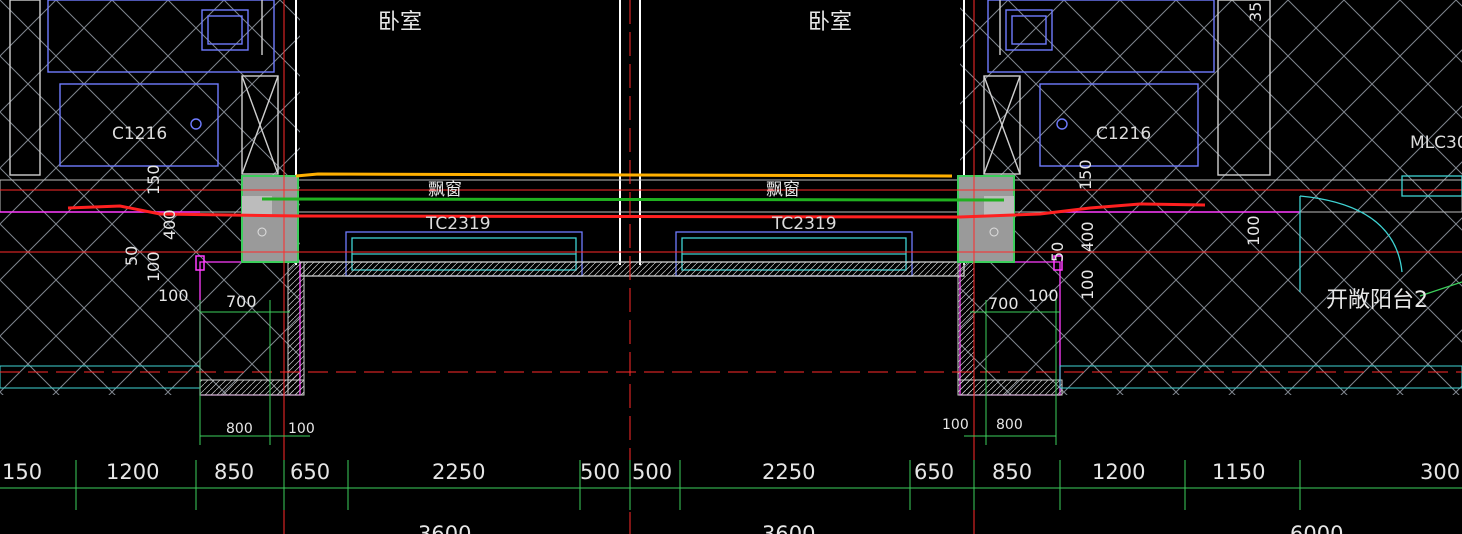 This screenshot has width=1462, height=534. What do you see at coordinates (955, 425) in the screenshot?
I see `dim-100-lower-right: 100` at bounding box center [955, 425].